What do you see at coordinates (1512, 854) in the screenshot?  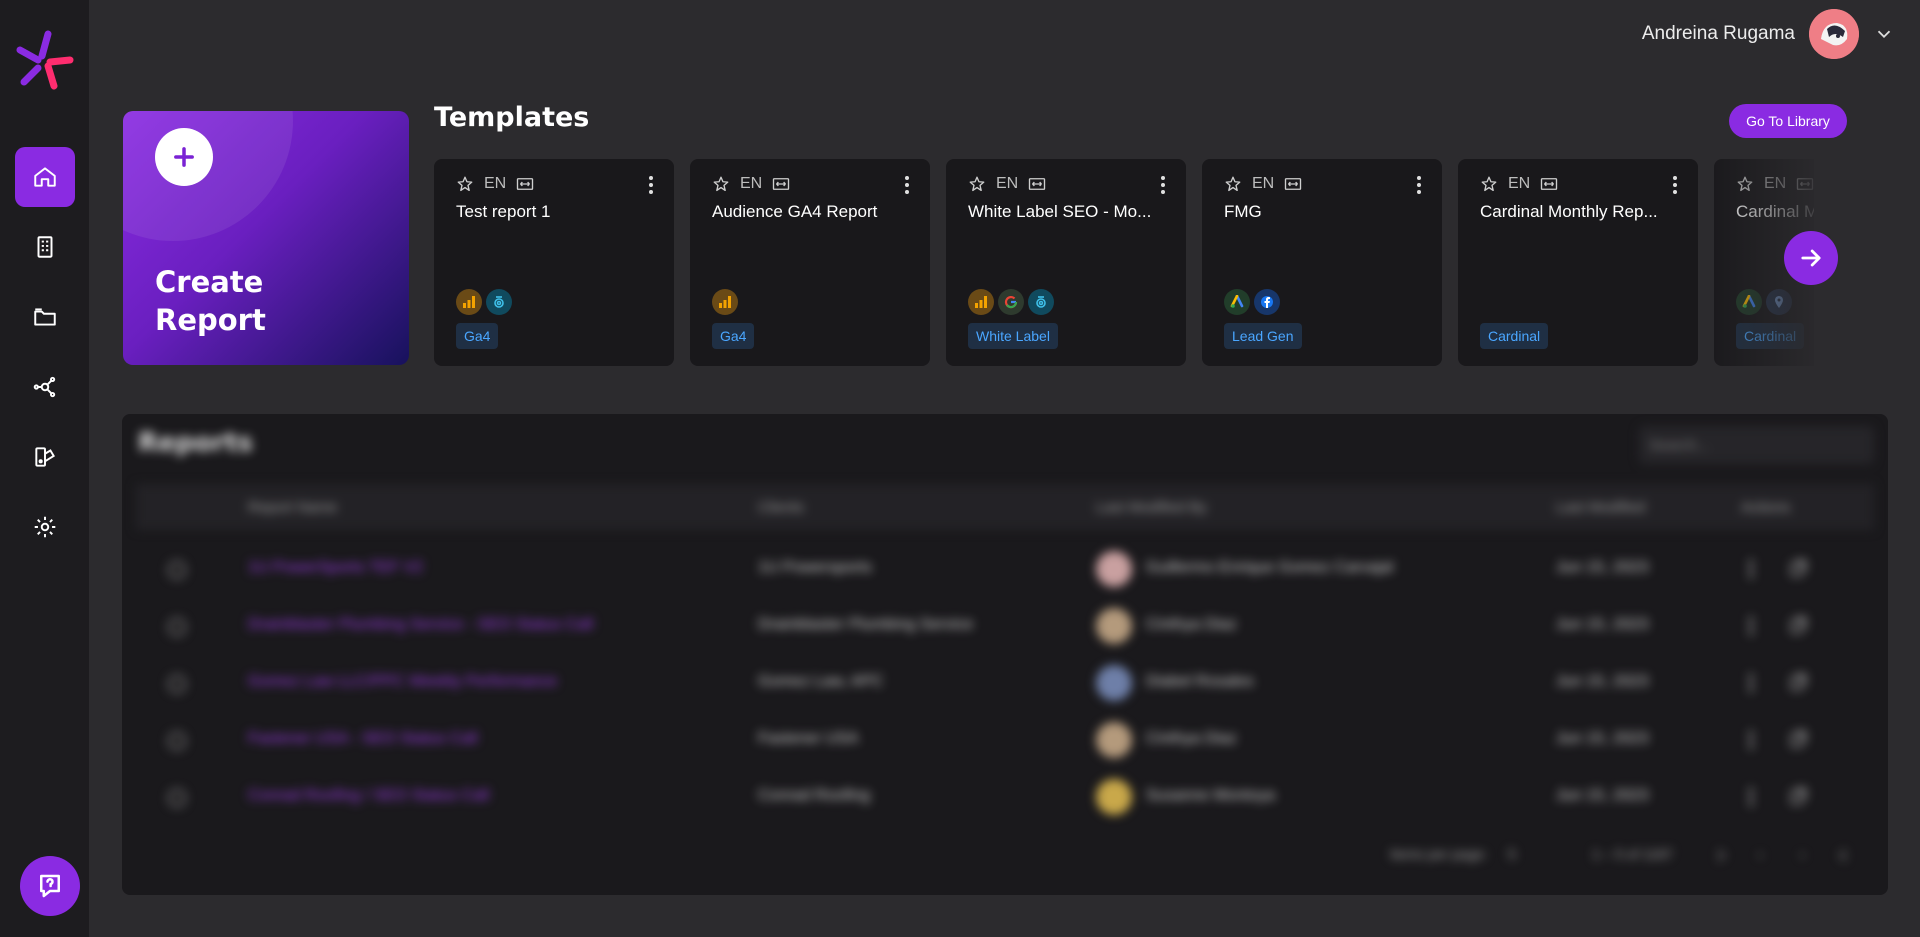 I see `page-size-select: 5` at bounding box center [1512, 854].